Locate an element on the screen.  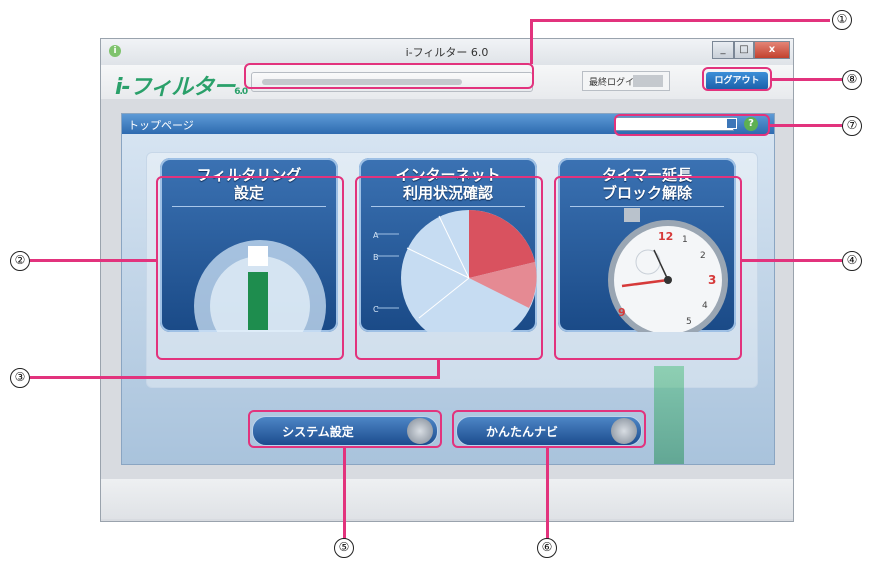
logo-version: 6.0 is located at coordinates (241, 92).